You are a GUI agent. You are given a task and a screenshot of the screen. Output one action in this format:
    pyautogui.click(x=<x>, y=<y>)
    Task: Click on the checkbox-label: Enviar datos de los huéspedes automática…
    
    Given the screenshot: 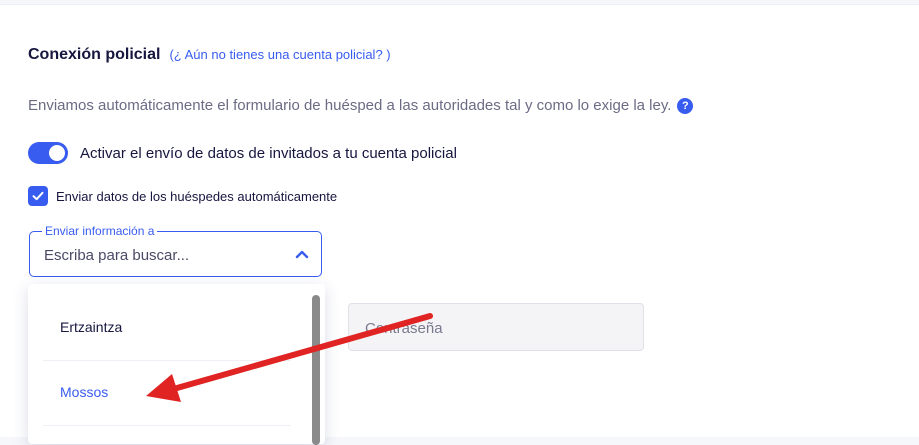 What is the action you would take?
    pyautogui.click(x=197, y=196)
    